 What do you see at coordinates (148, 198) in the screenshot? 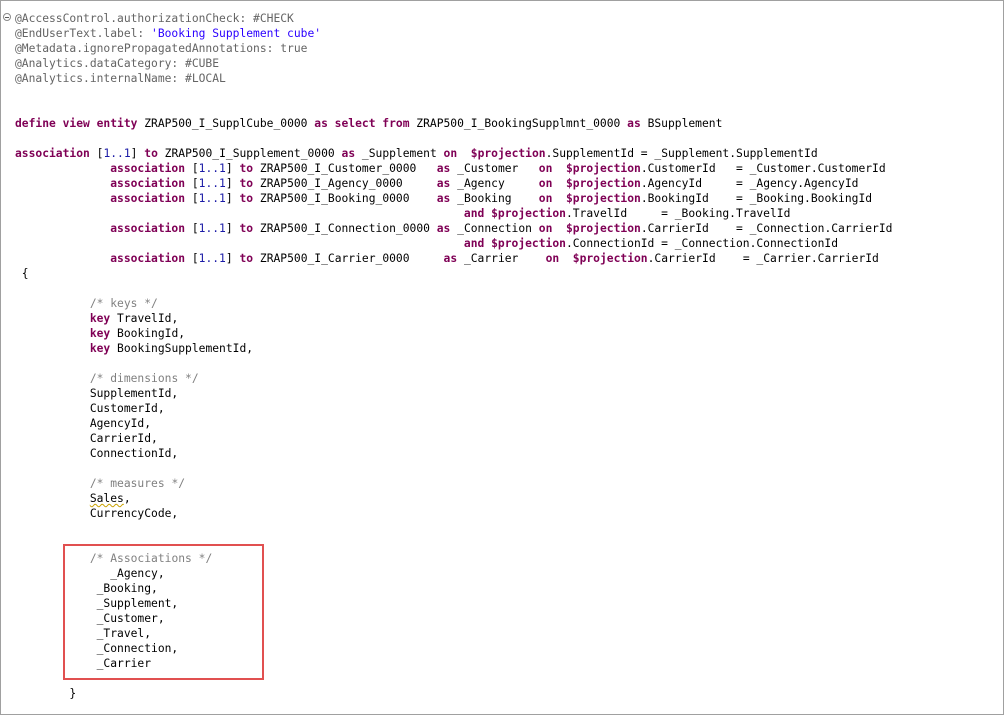
I see `keyword-token: association` at bounding box center [148, 198].